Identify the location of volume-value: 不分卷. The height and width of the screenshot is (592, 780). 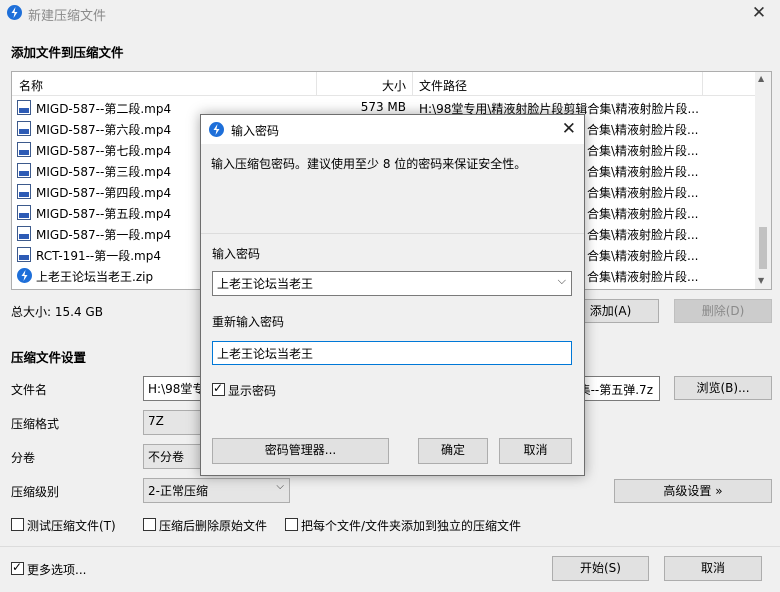
(166, 457).